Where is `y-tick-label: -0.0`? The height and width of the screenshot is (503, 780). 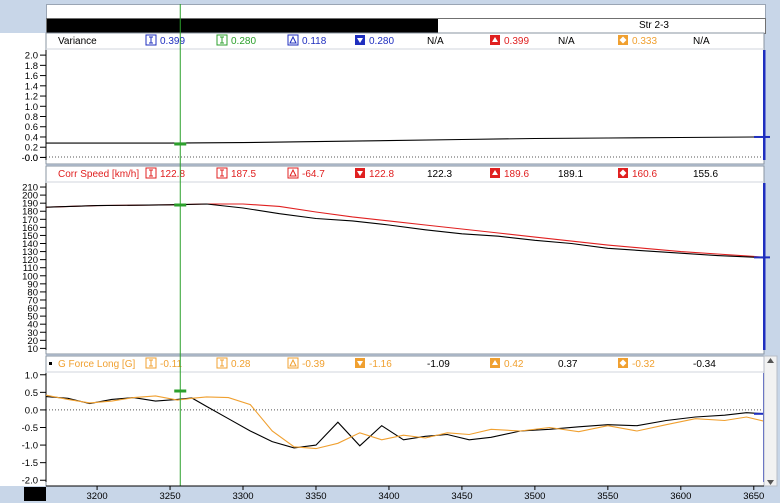 y-tick-label: -0.0 is located at coordinates (30, 158).